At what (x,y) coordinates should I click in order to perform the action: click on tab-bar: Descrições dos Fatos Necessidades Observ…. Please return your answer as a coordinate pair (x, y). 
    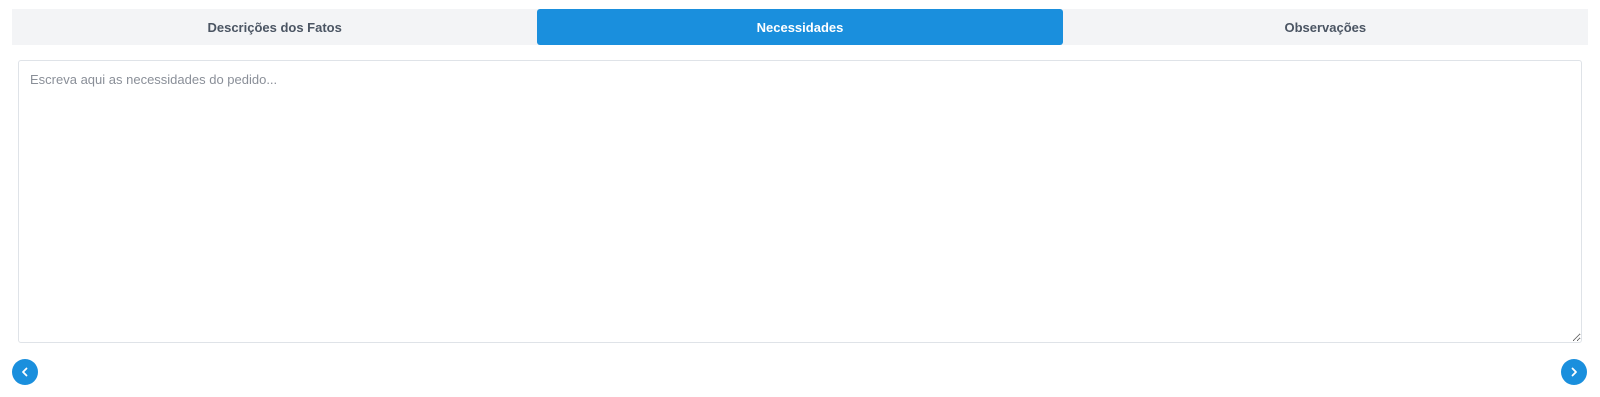
    Looking at the image, I should click on (800, 27).